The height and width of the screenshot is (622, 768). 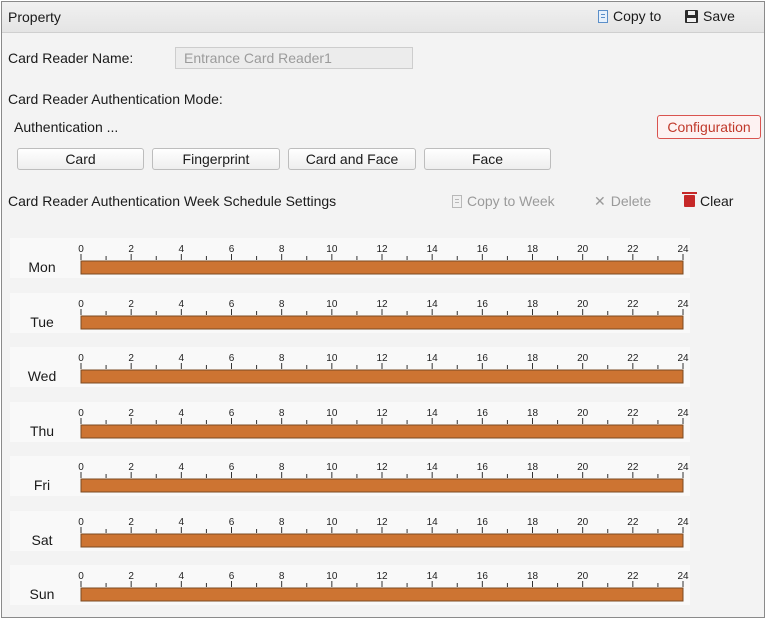 I want to click on copy-to-button: Copy to, so click(x=629, y=16).